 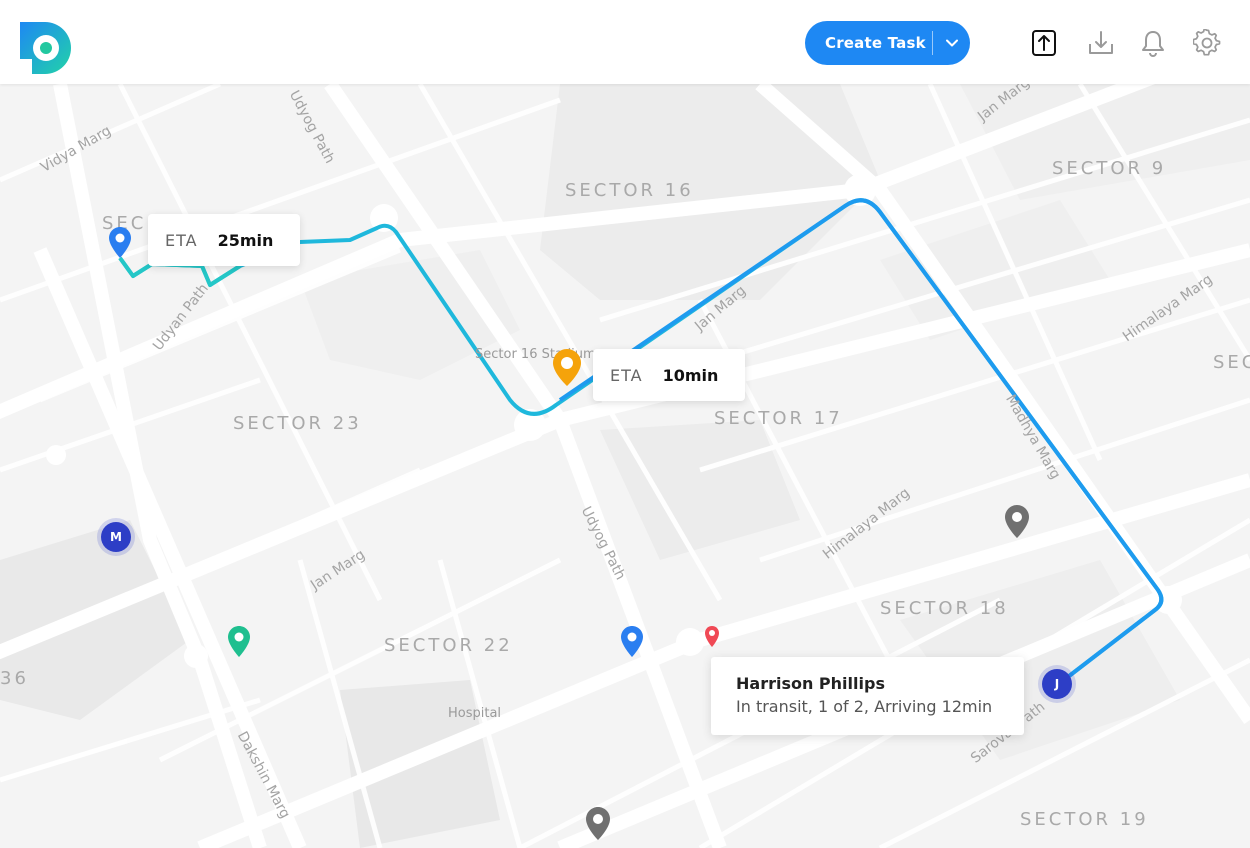 What do you see at coordinates (778, 418) in the screenshot?
I see `area-label: SECTOR 17` at bounding box center [778, 418].